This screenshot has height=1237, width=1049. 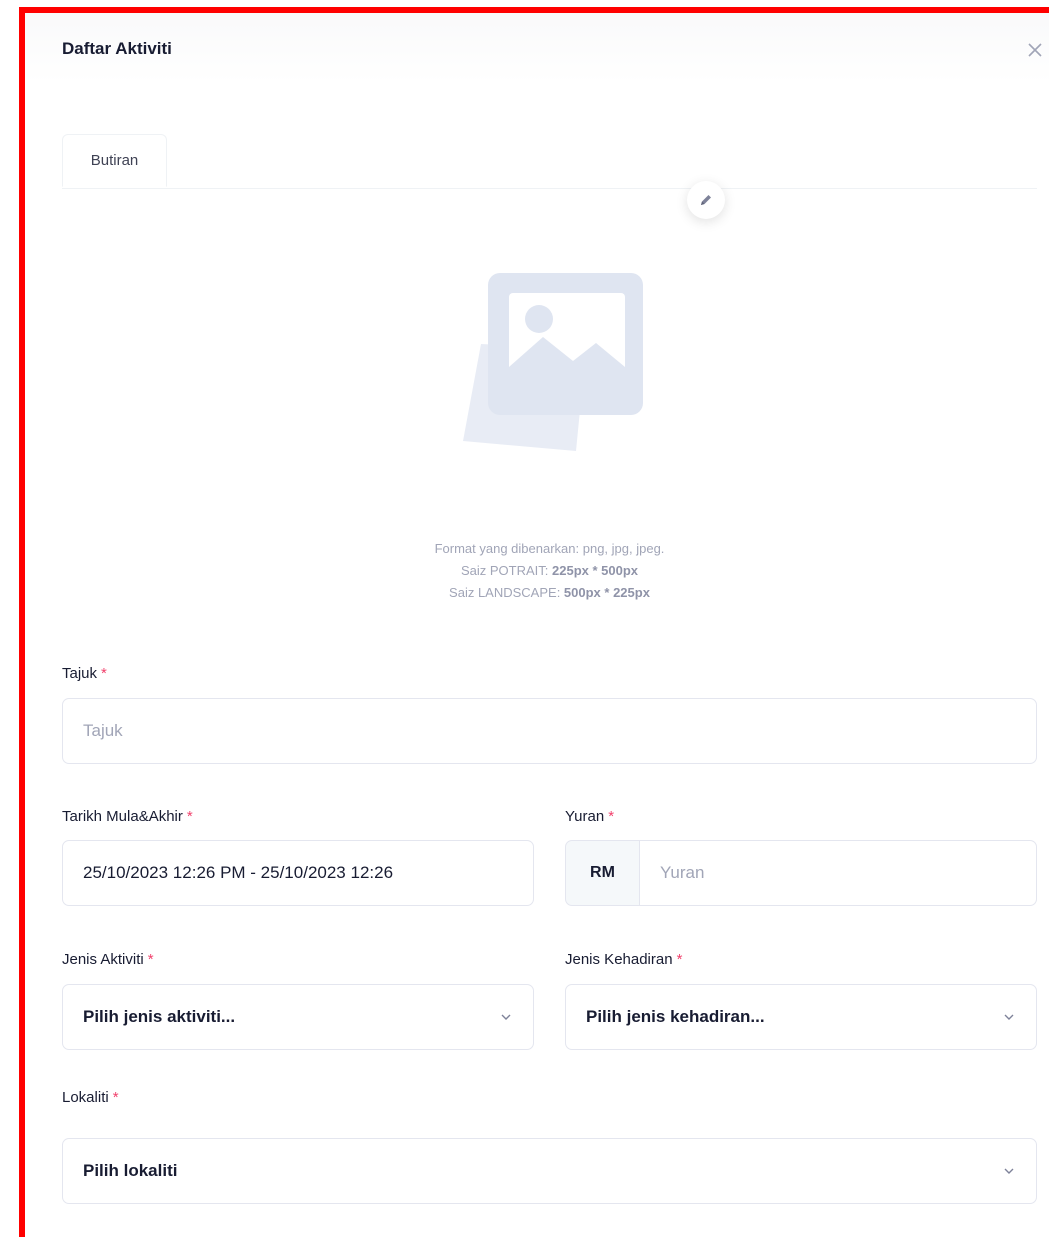 What do you see at coordinates (838, 873) in the screenshot?
I see `yuran-input: Yuran` at bounding box center [838, 873].